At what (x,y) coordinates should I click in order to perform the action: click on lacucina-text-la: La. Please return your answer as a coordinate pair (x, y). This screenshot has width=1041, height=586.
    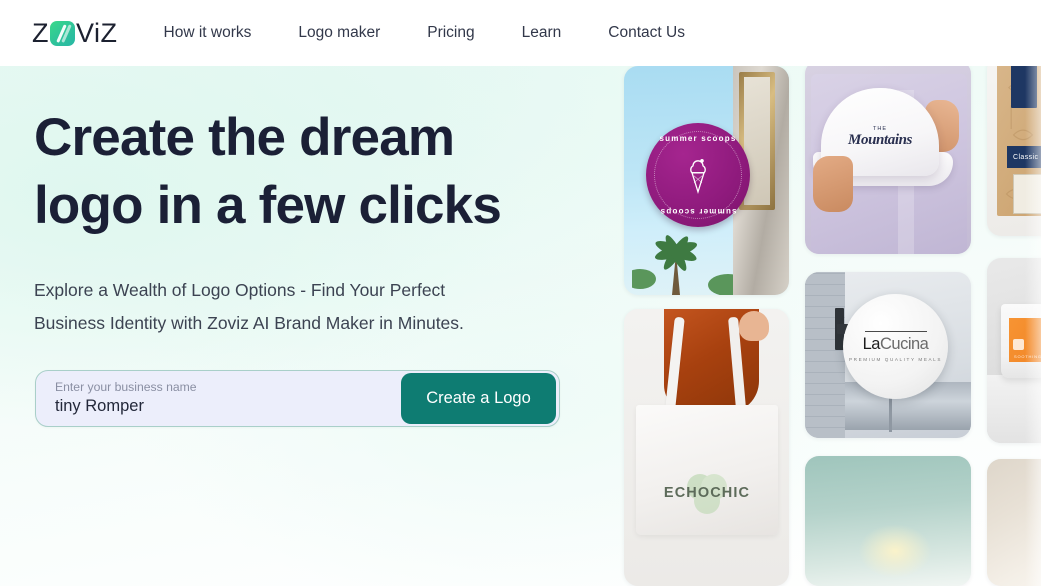
    Looking at the image, I should click on (871, 344).